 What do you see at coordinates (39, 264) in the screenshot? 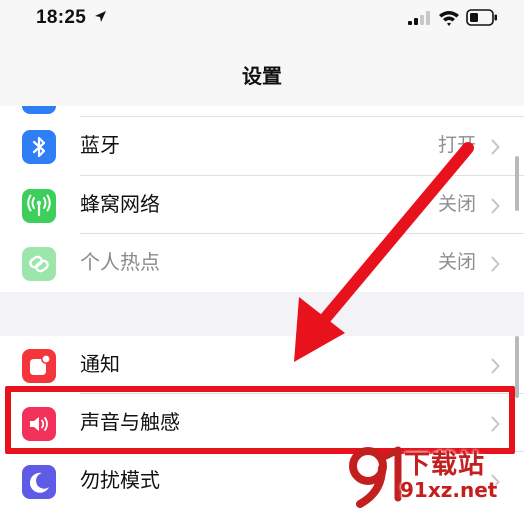
I see `hotspot-link-icon` at bounding box center [39, 264].